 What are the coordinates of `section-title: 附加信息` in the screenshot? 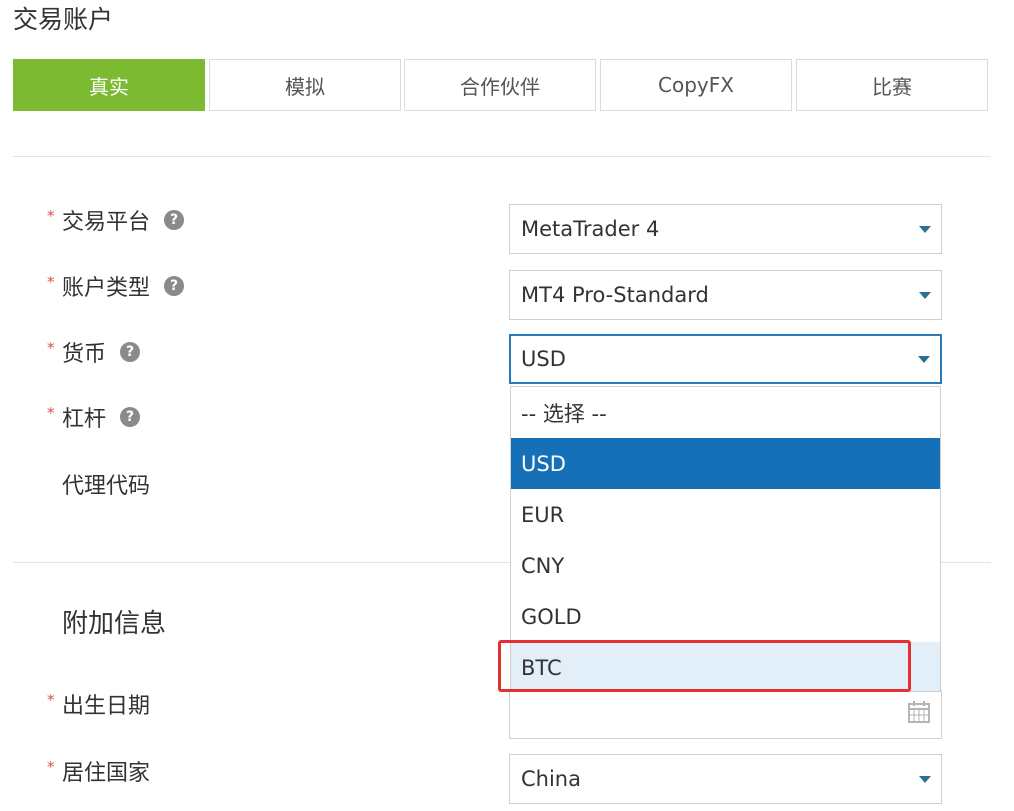 It's located at (114, 624).